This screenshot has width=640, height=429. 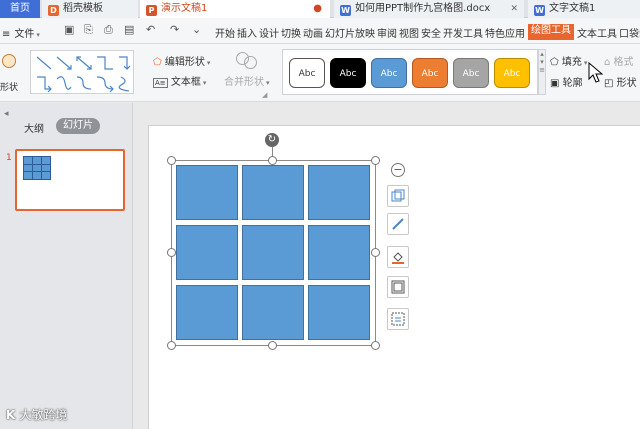 I want to click on fill-bucket-icon, so click(x=398, y=258).